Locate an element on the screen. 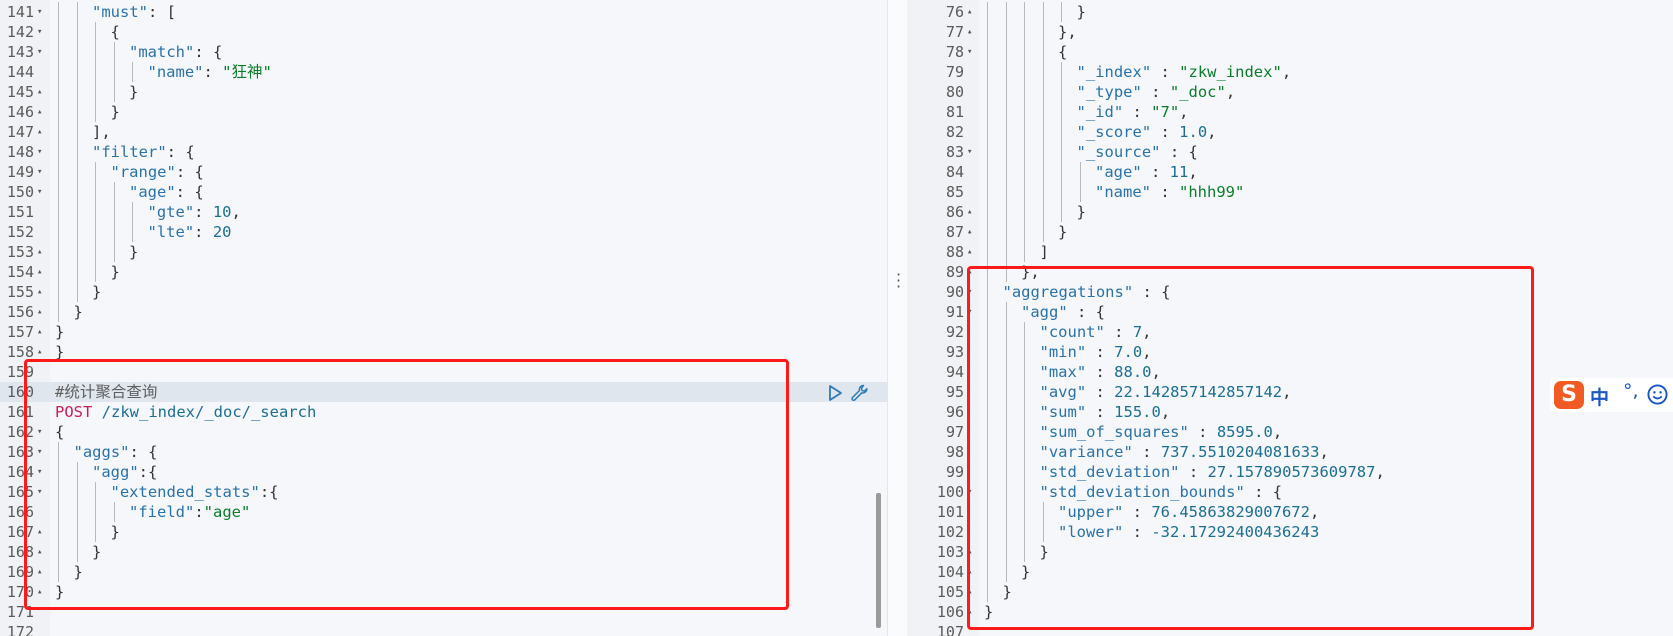  smiley-icon is located at coordinates (1657, 394).